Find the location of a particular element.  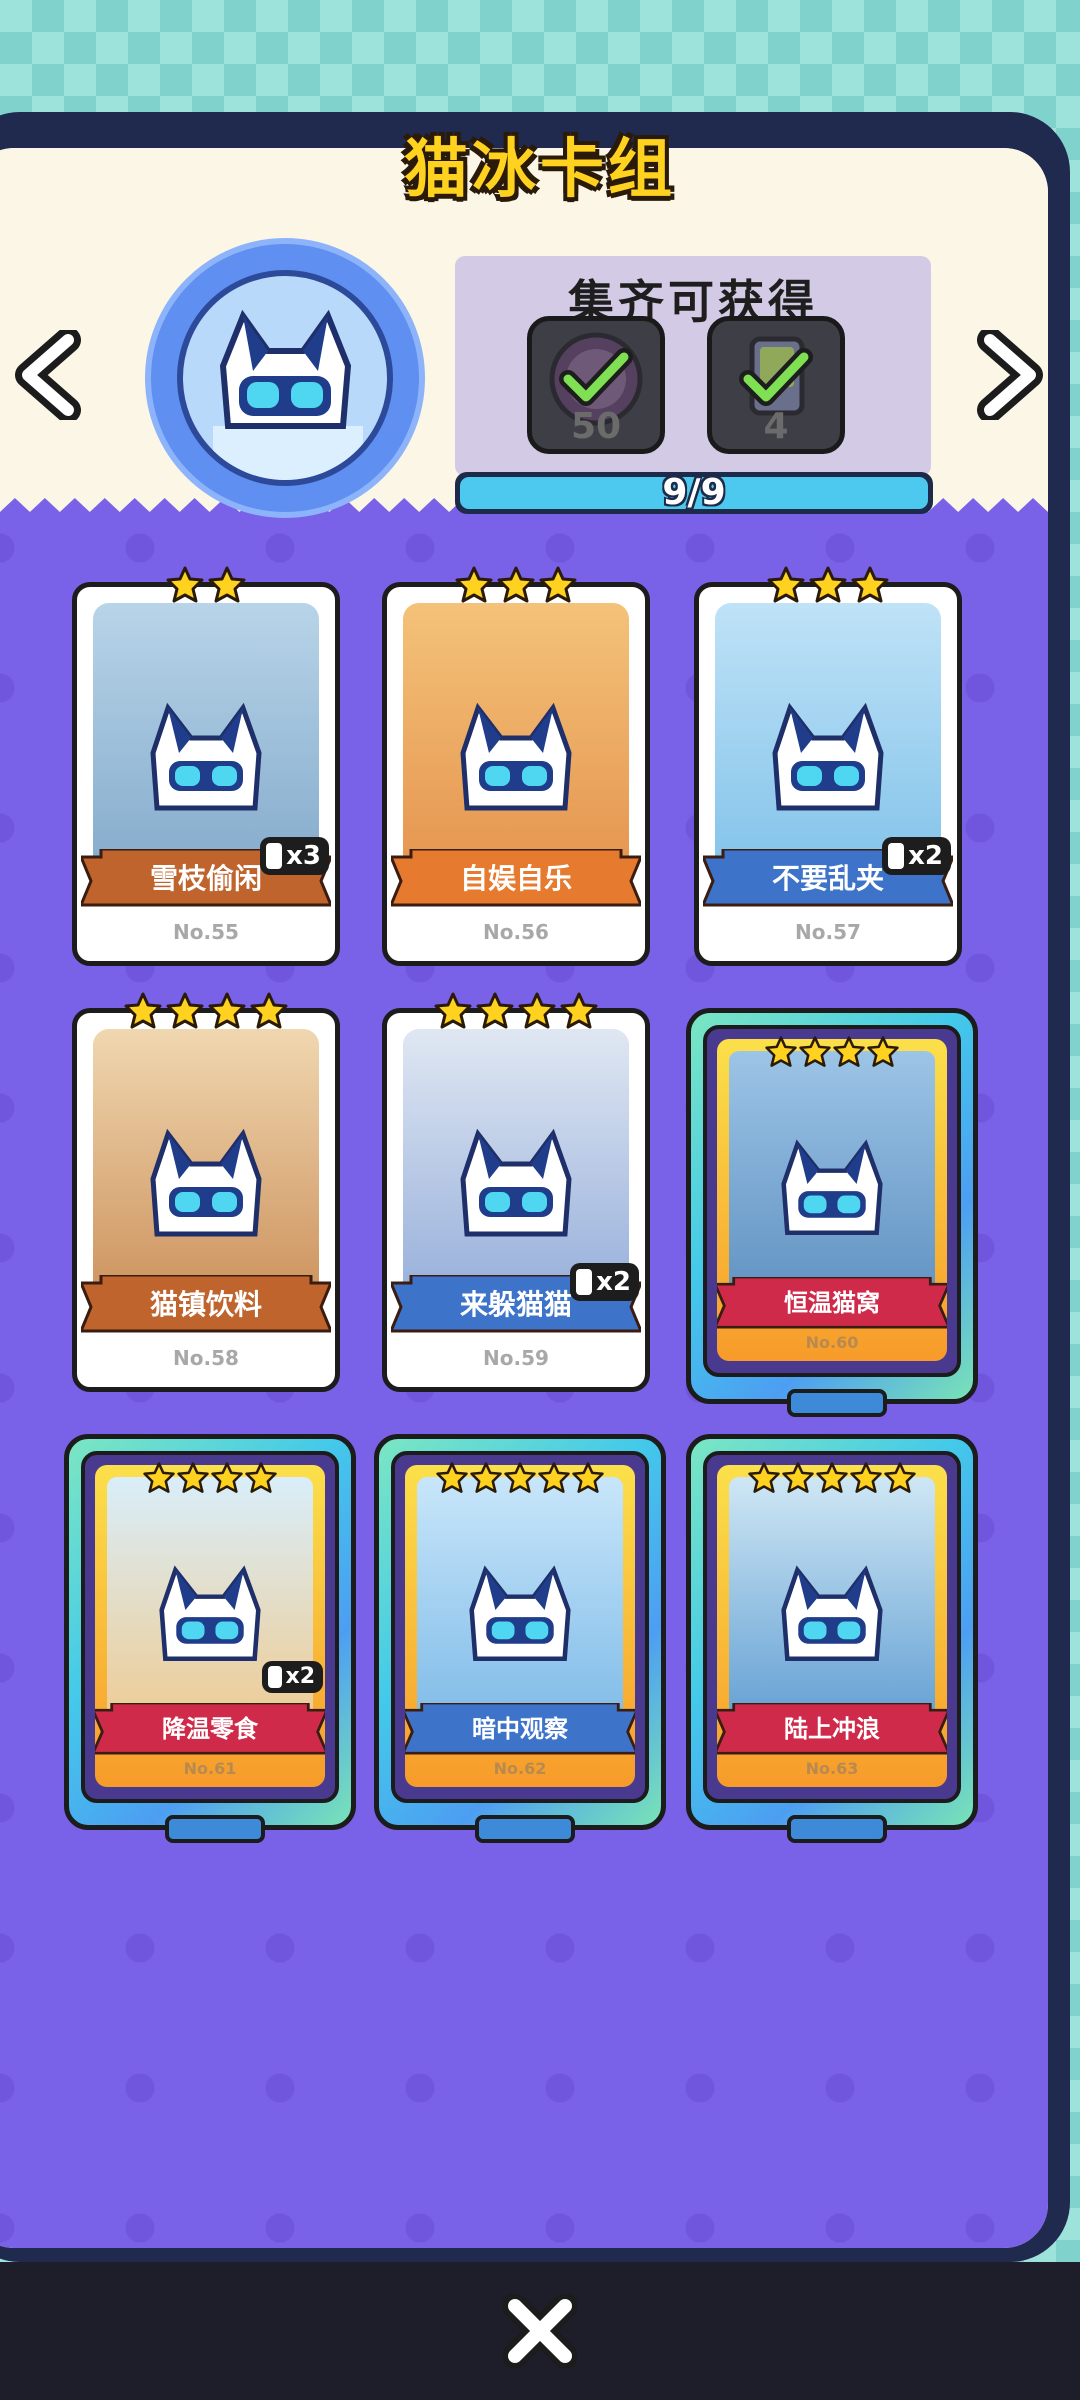

reward-card-pack: 4 is located at coordinates (776, 385).